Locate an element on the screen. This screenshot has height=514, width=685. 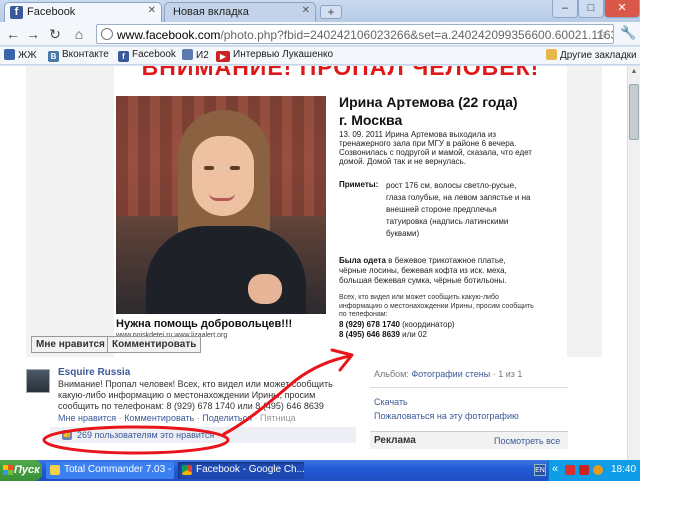
bookmark-i2: И2 is located at coordinates (195, 55).